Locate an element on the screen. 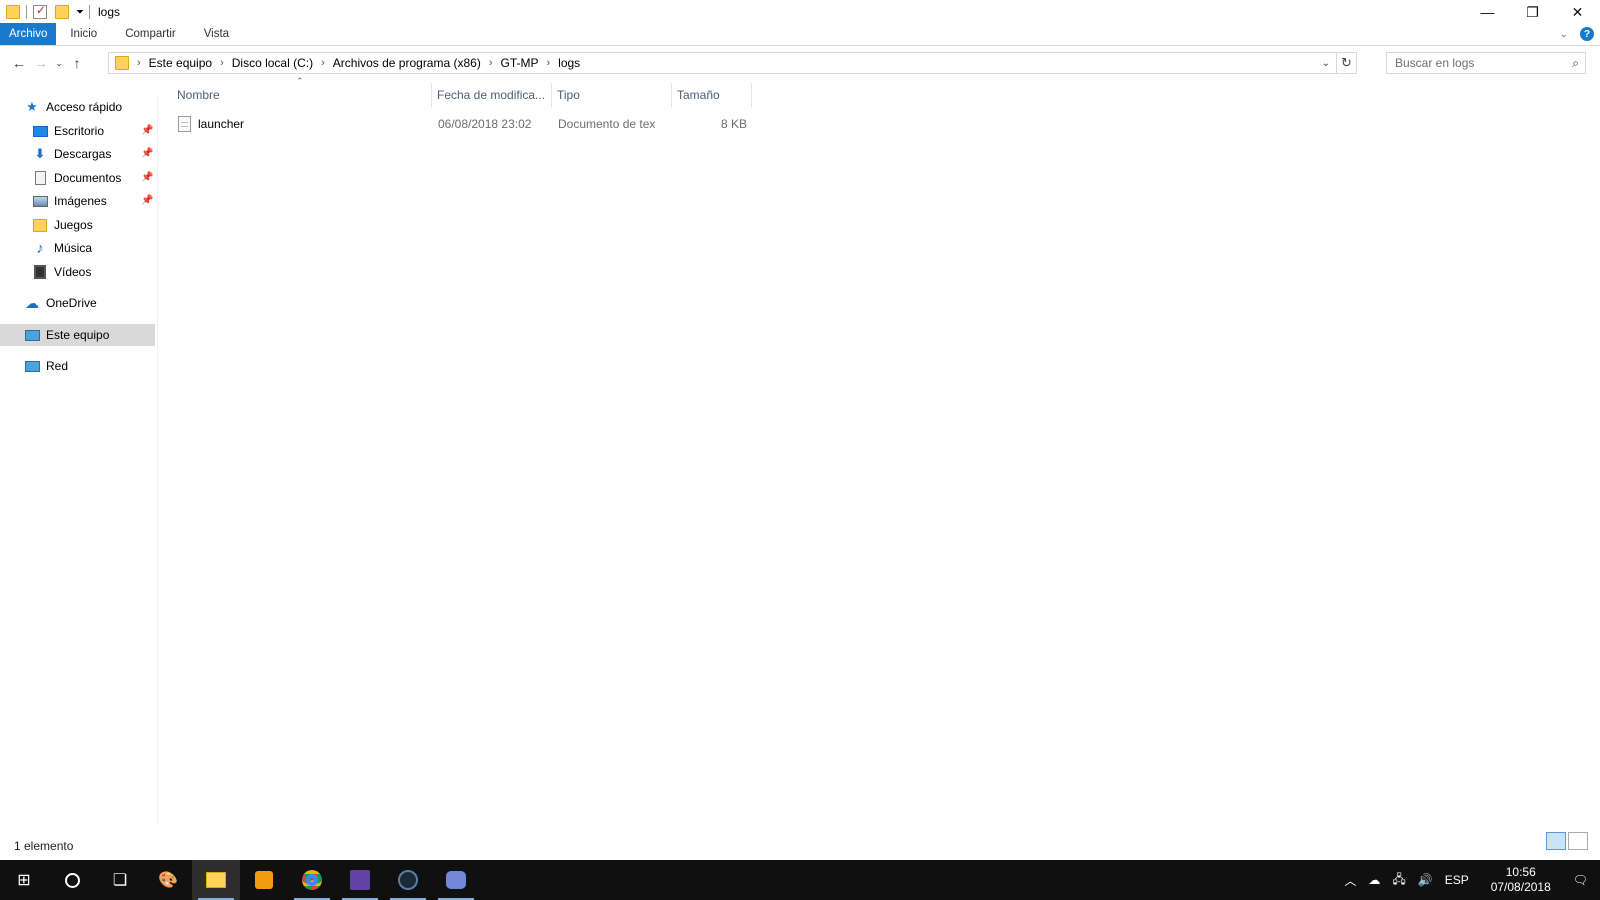 The width and height of the screenshot is (1600, 900). file-name-cell: launcher is located at coordinates (303, 124).